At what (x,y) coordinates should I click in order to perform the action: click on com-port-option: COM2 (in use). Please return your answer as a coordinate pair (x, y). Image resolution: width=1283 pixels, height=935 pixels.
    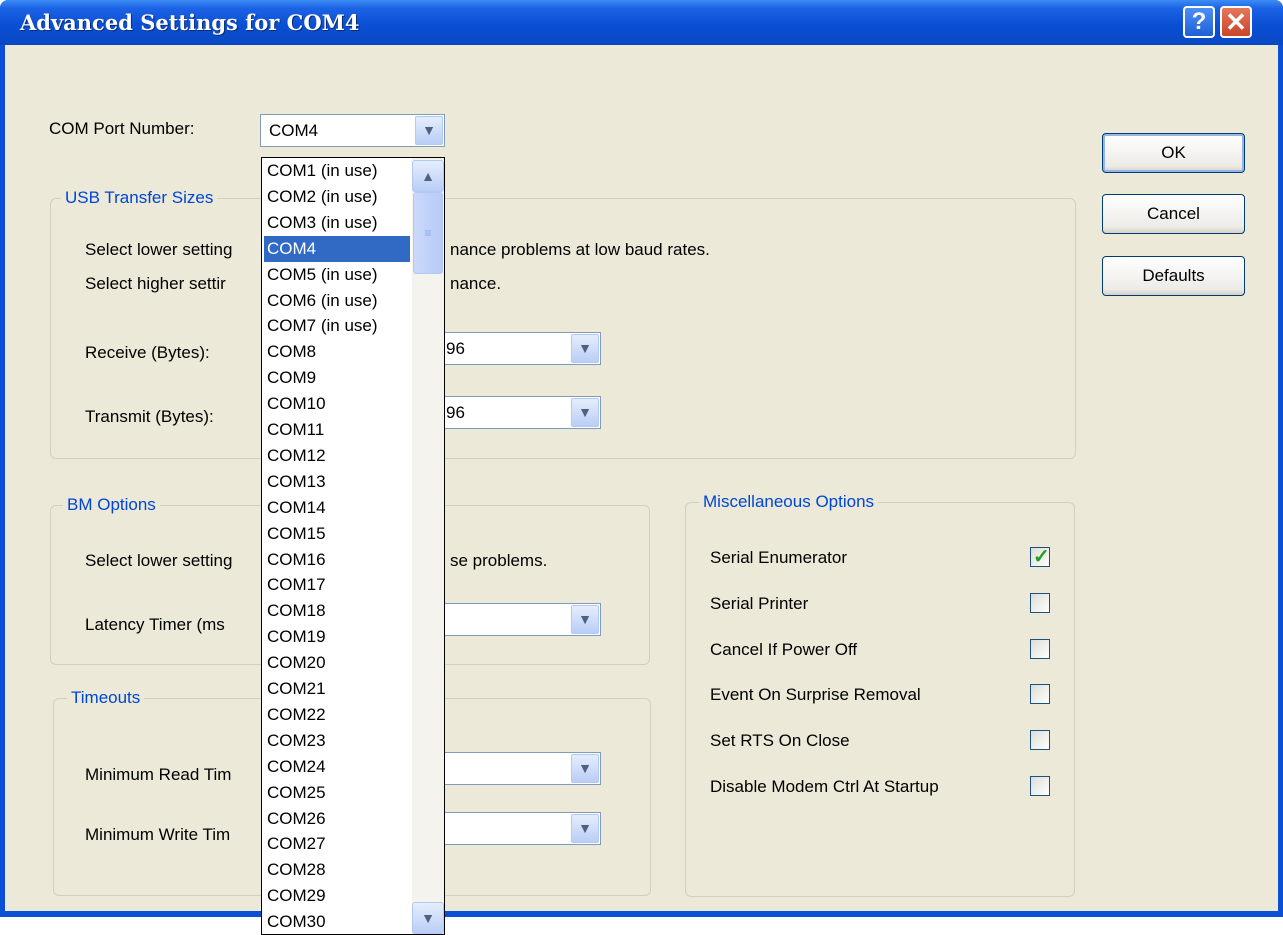
    Looking at the image, I should click on (337, 197).